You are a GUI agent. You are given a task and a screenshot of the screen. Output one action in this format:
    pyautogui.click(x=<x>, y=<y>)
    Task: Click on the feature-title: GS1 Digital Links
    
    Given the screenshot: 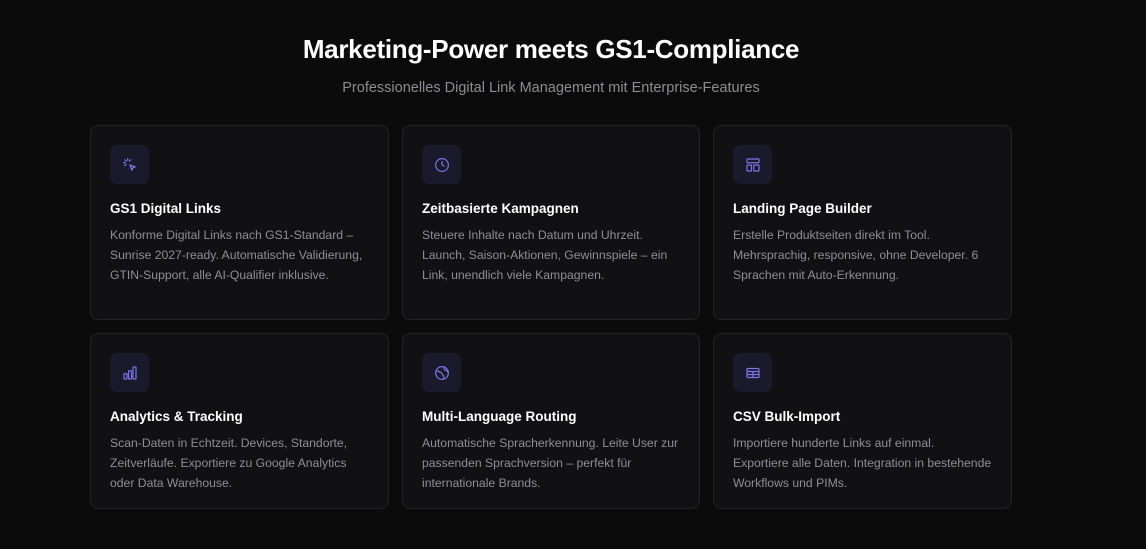 What is the action you would take?
    pyautogui.click(x=166, y=208)
    